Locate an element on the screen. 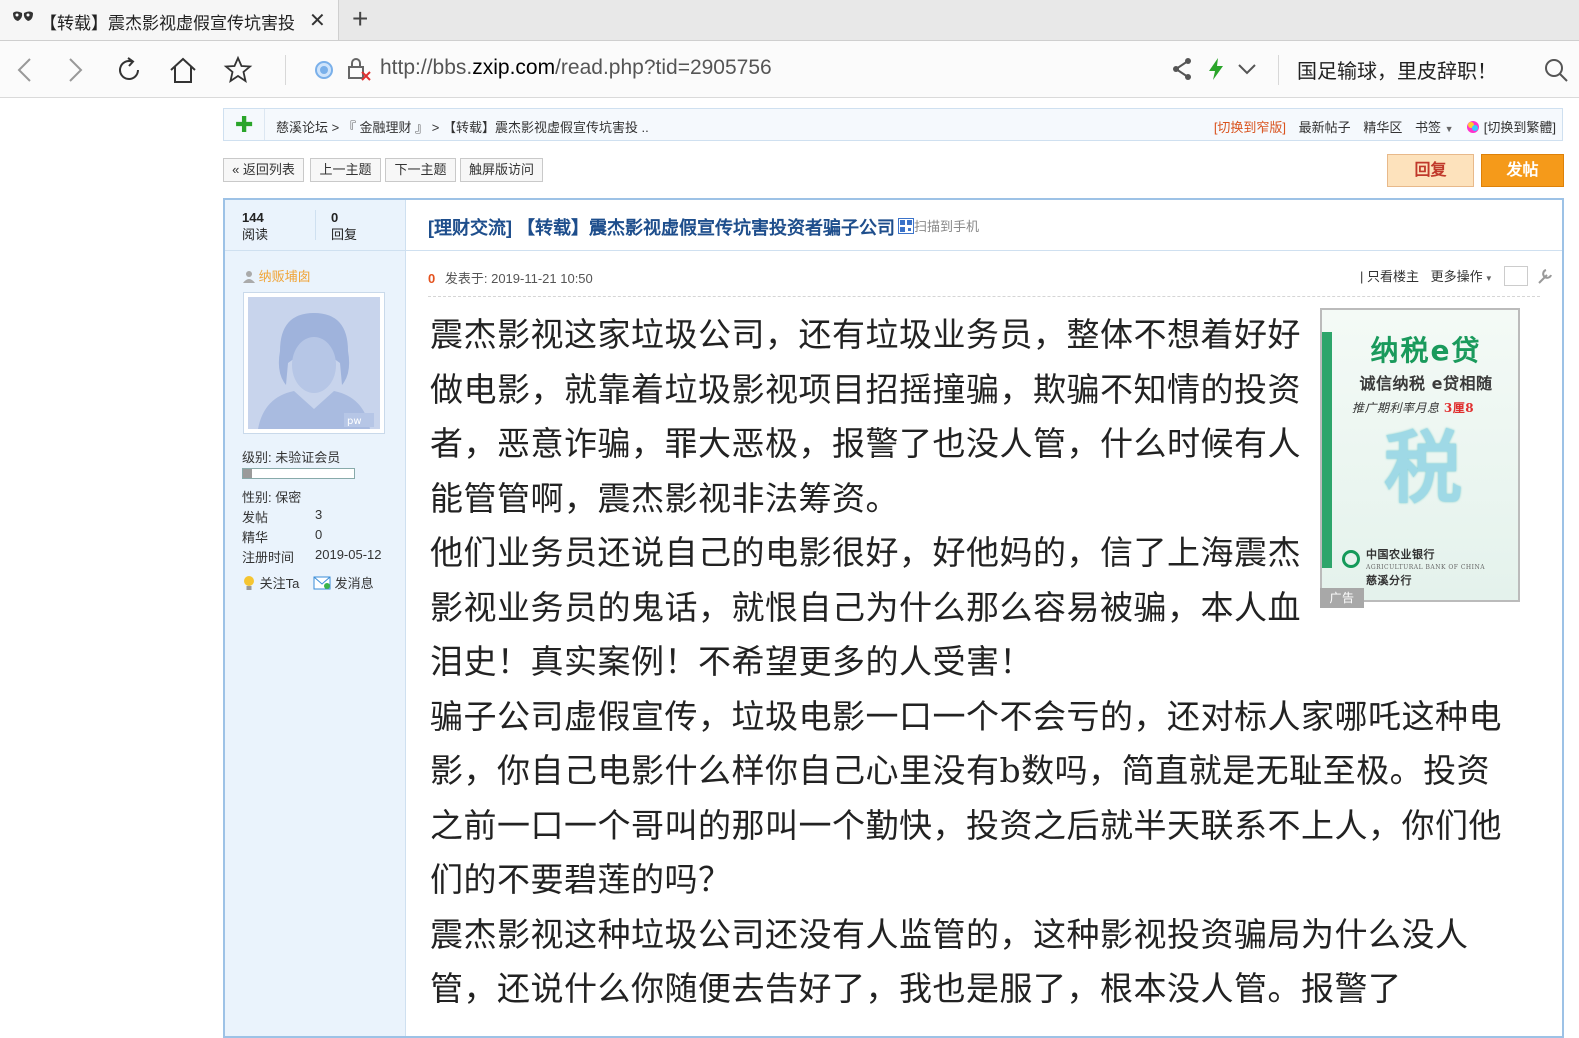 The image size is (1579, 1038). search-icon is located at coordinates (1556, 70).